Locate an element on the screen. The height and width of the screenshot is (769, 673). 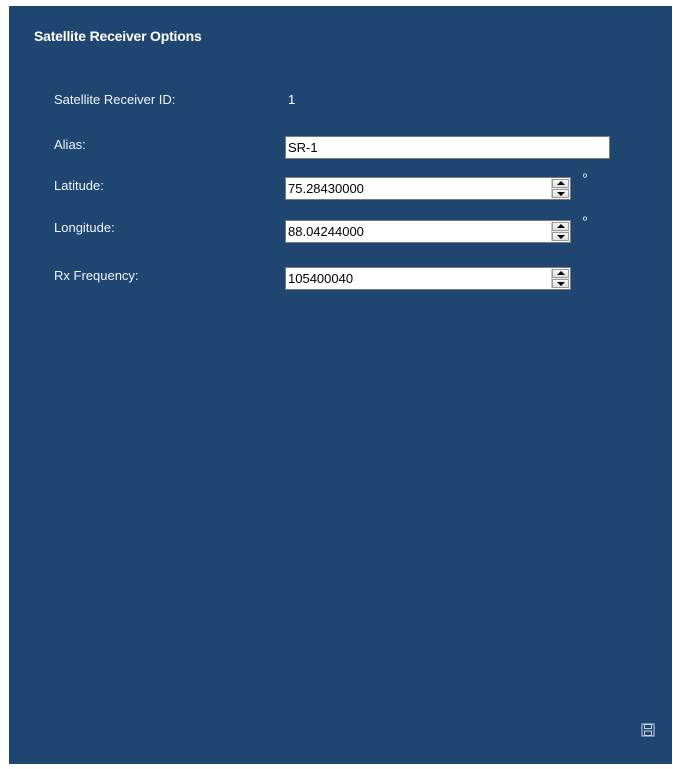
longitude-increment-button is located at coordinates (560, 226).